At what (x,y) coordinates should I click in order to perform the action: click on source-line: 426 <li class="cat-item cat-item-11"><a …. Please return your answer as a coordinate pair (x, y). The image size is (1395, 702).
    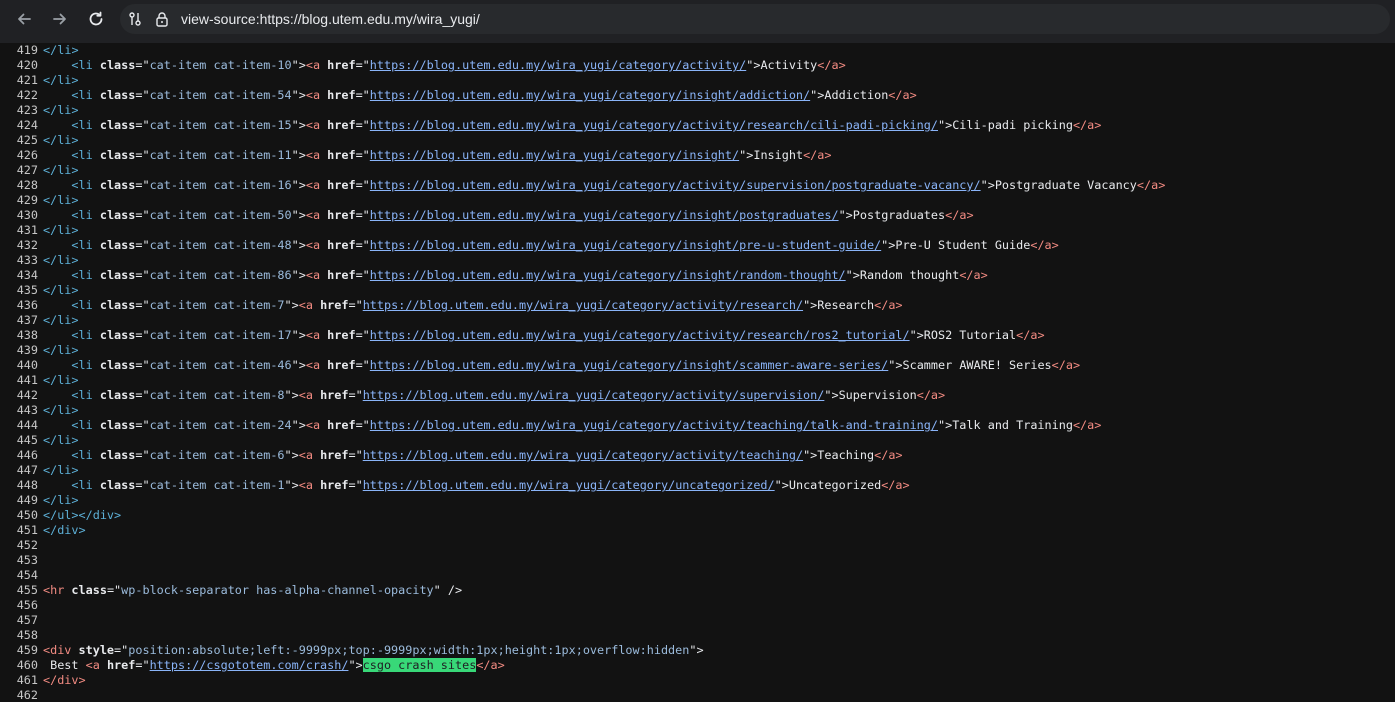
    Looking at the image, I should click on (697, 155).